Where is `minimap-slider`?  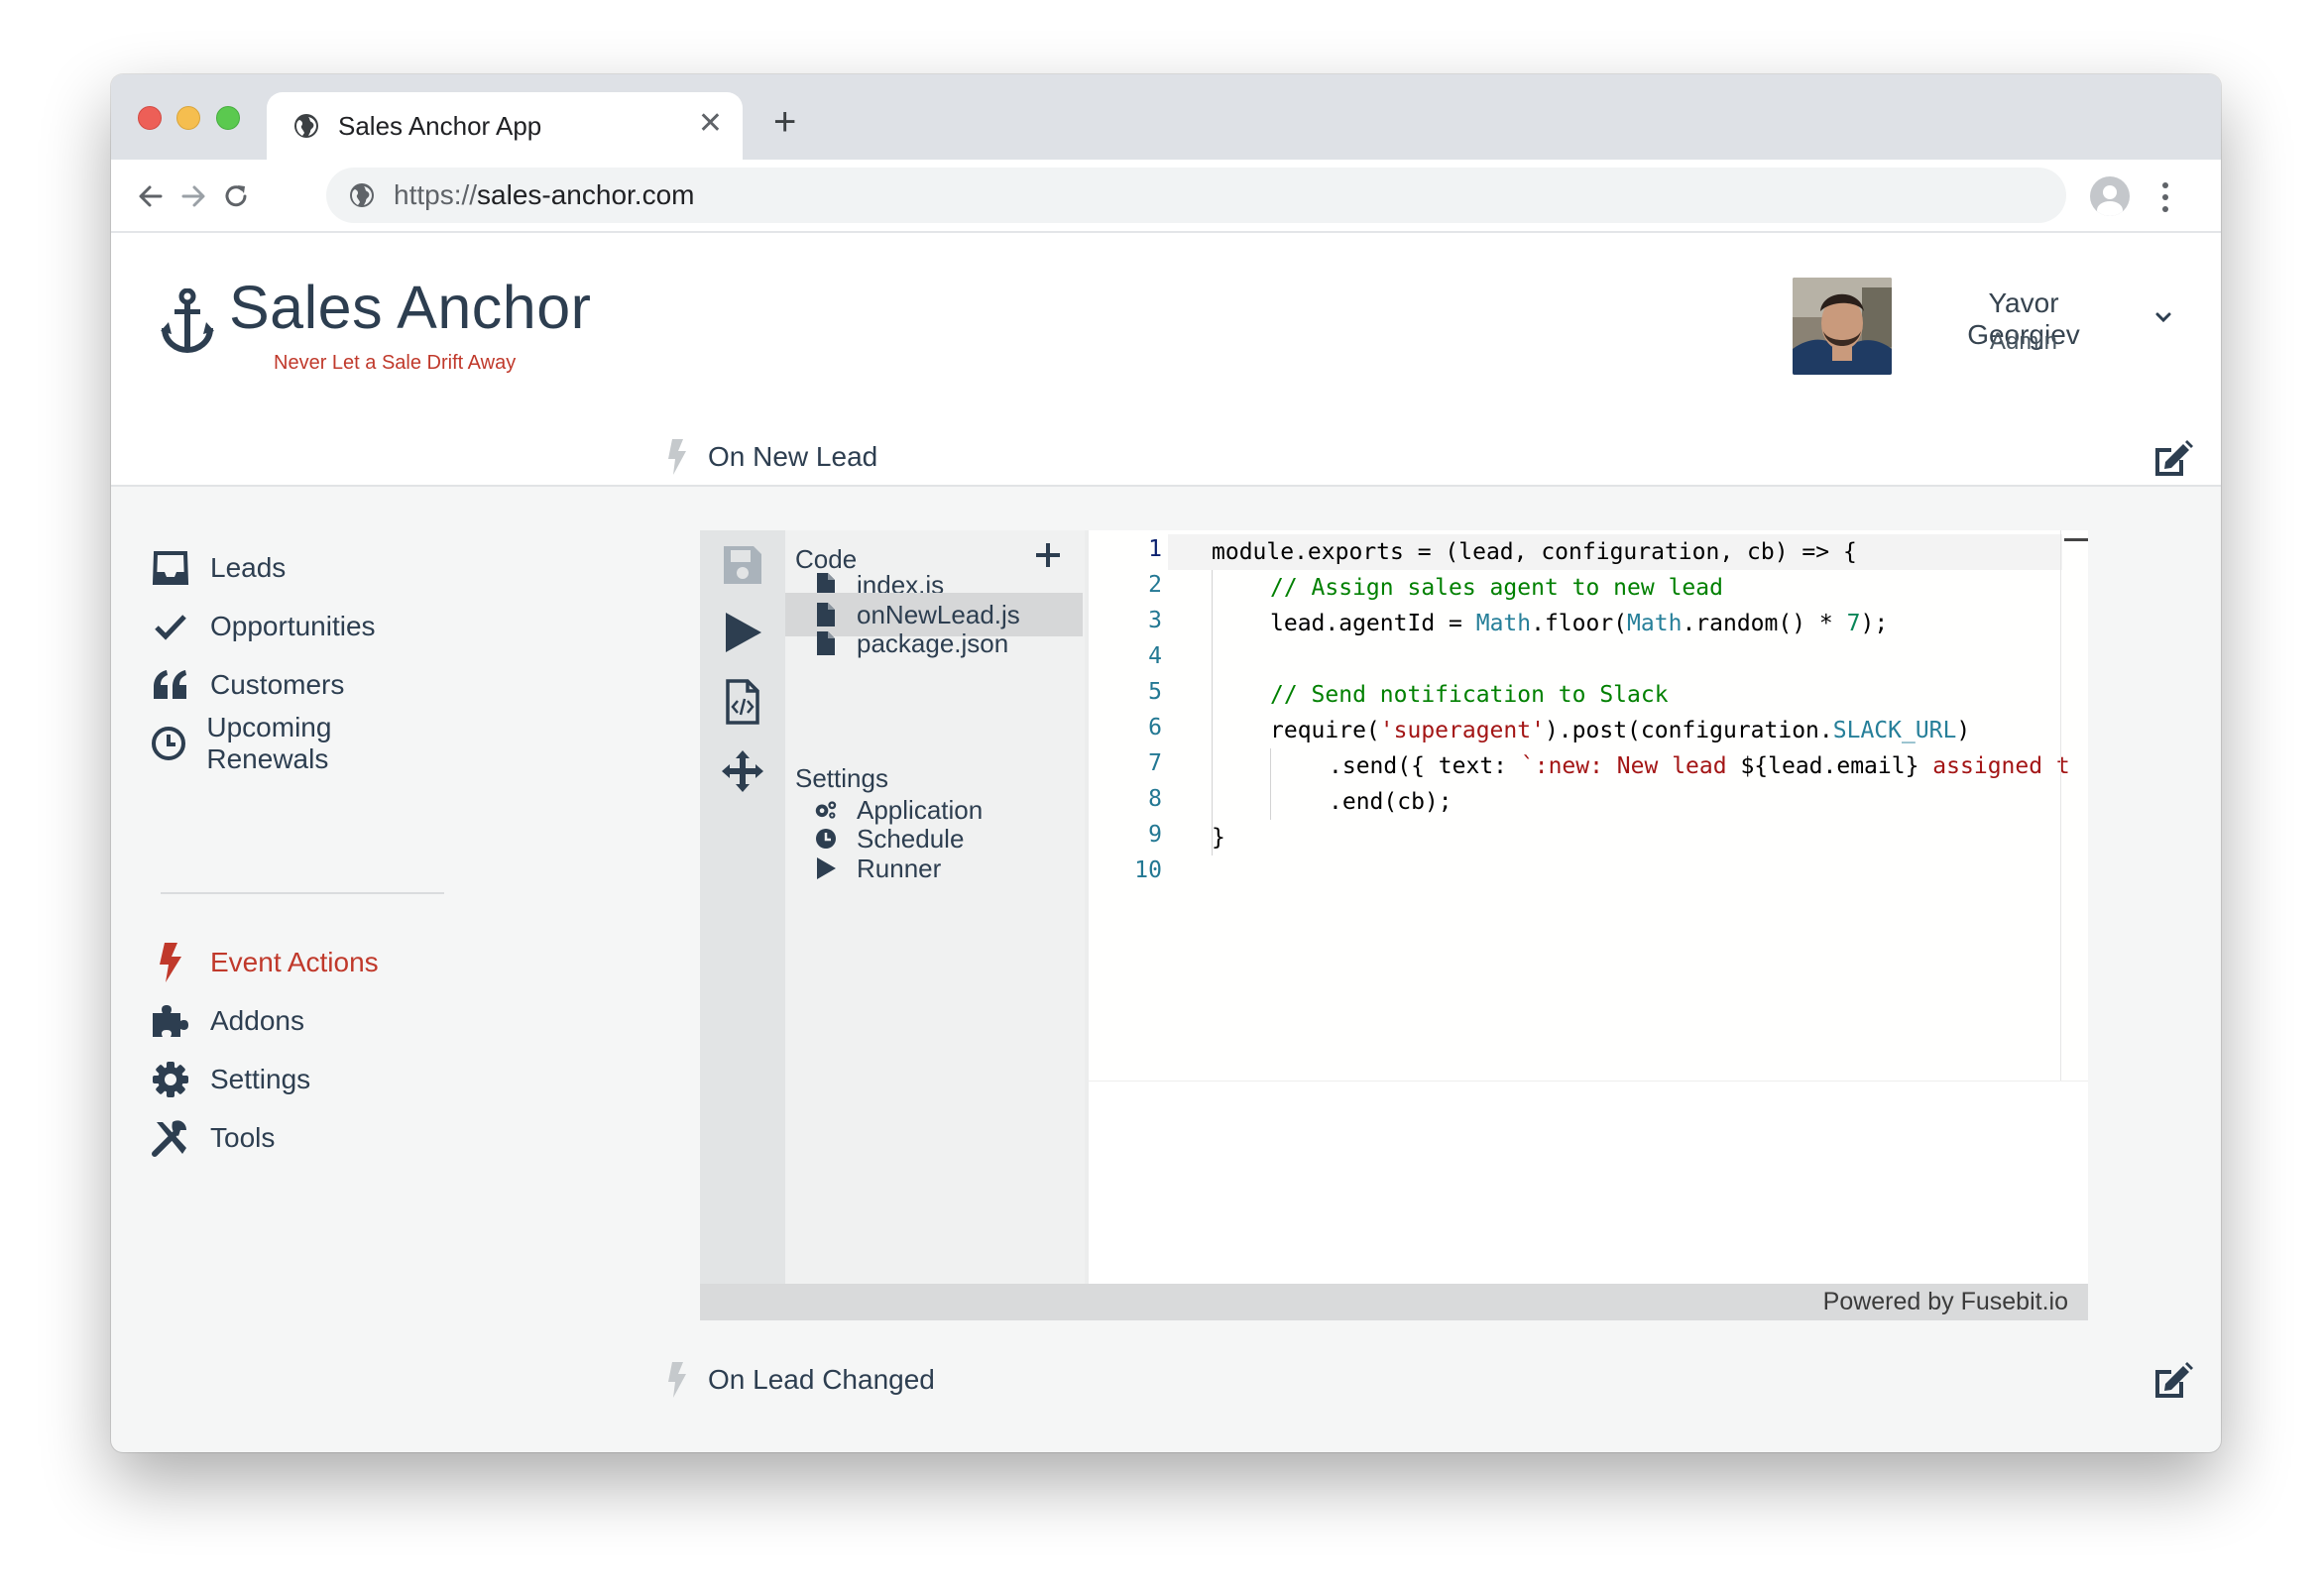 minimap-slider is located at coordinates (2076, 539).